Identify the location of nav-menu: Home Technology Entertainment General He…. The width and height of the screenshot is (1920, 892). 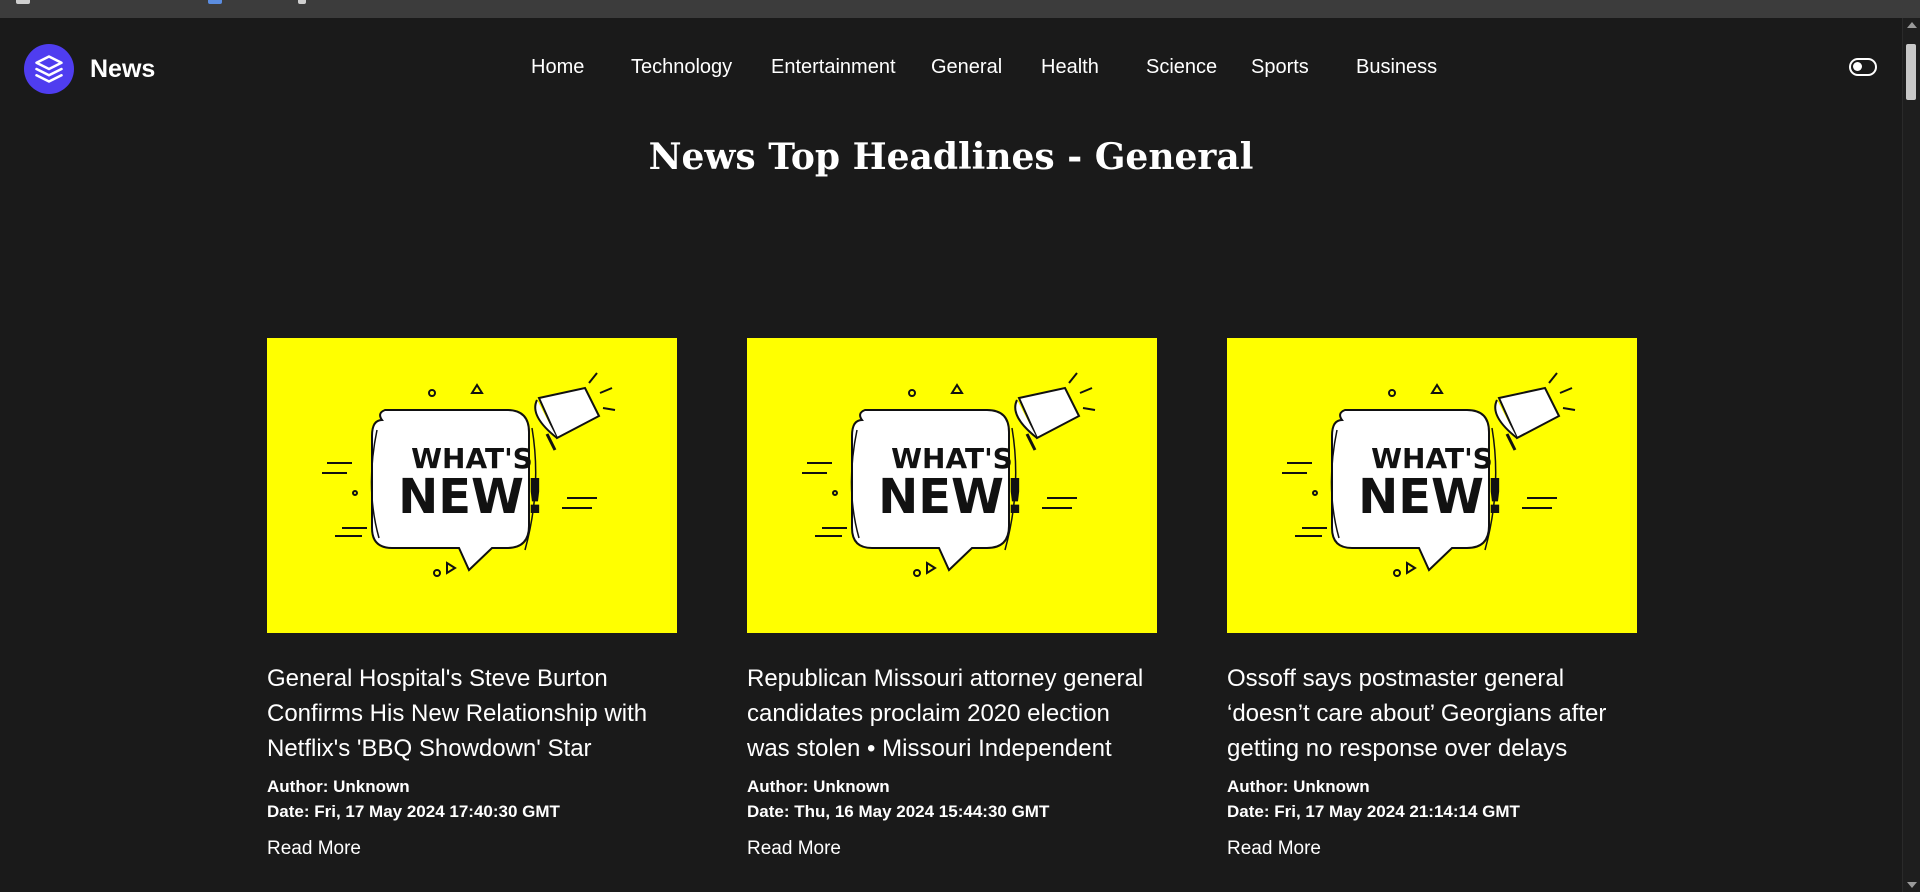
(951, 69).